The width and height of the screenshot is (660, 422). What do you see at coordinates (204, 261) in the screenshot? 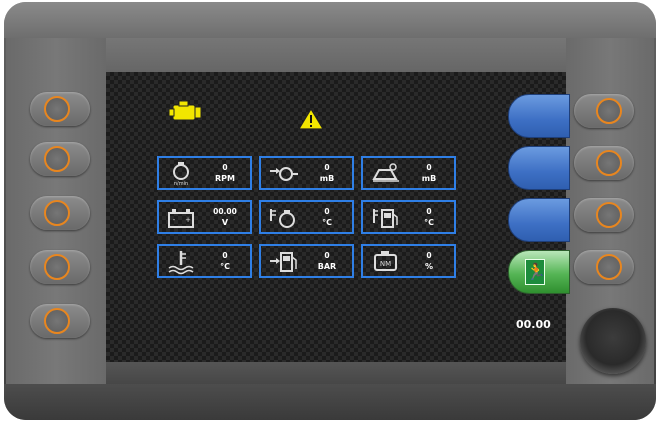
I see `tile-coolant-temperature: 0 °C` at bounding box center [204, 261].